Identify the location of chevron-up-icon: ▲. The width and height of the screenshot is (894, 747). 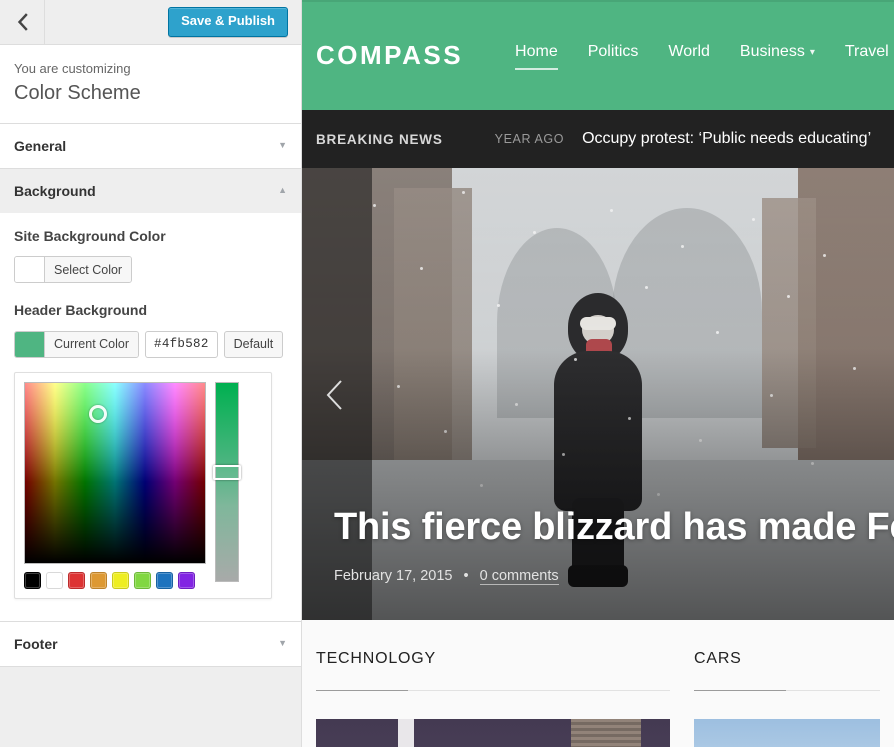
(282, 190).